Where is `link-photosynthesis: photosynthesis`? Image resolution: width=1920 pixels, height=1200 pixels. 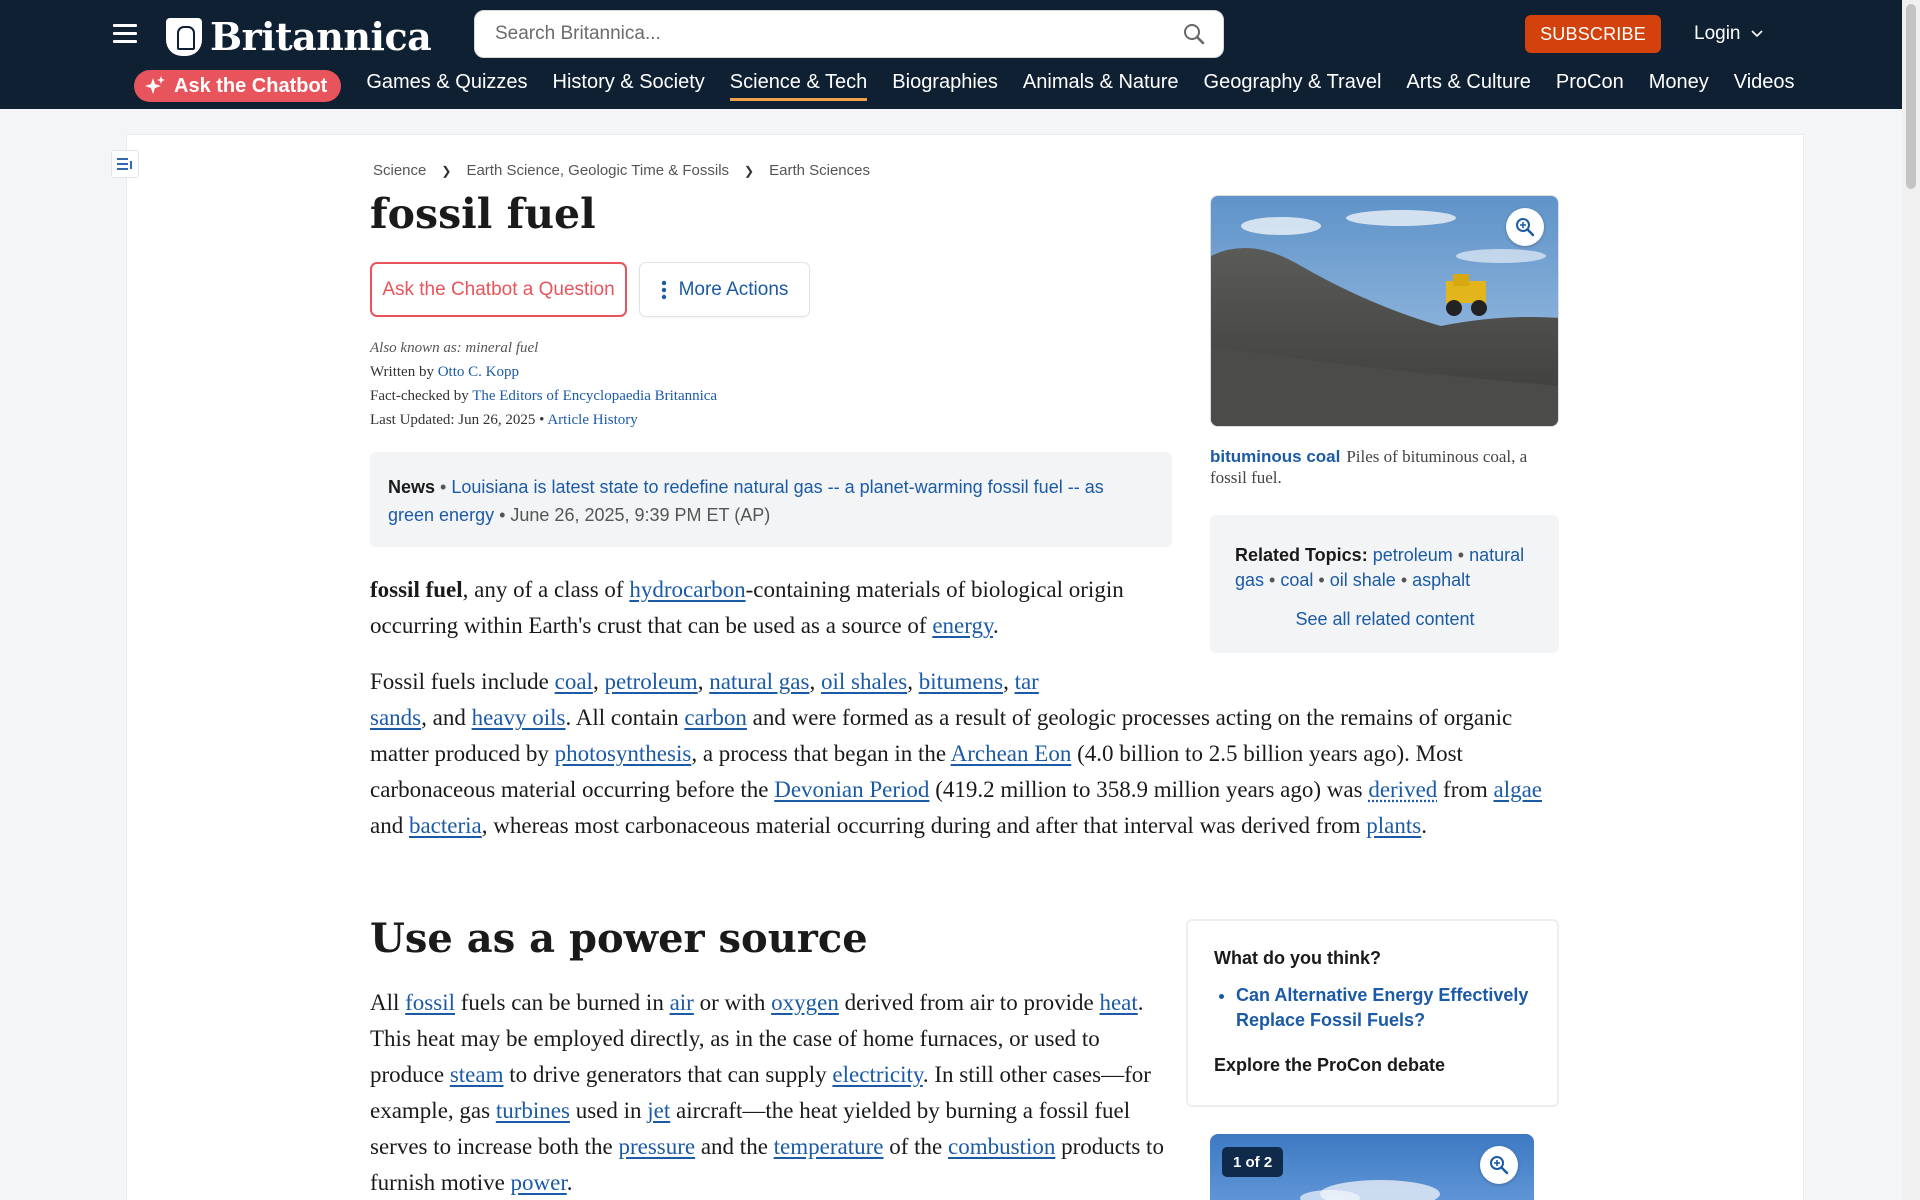
link-photosynthesis: photosynthesis is located at coordinates (623, 753).